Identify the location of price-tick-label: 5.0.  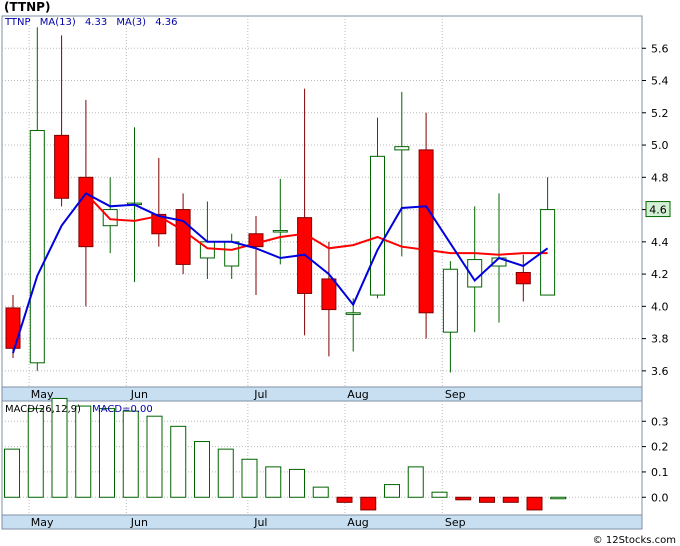
(660, 145).